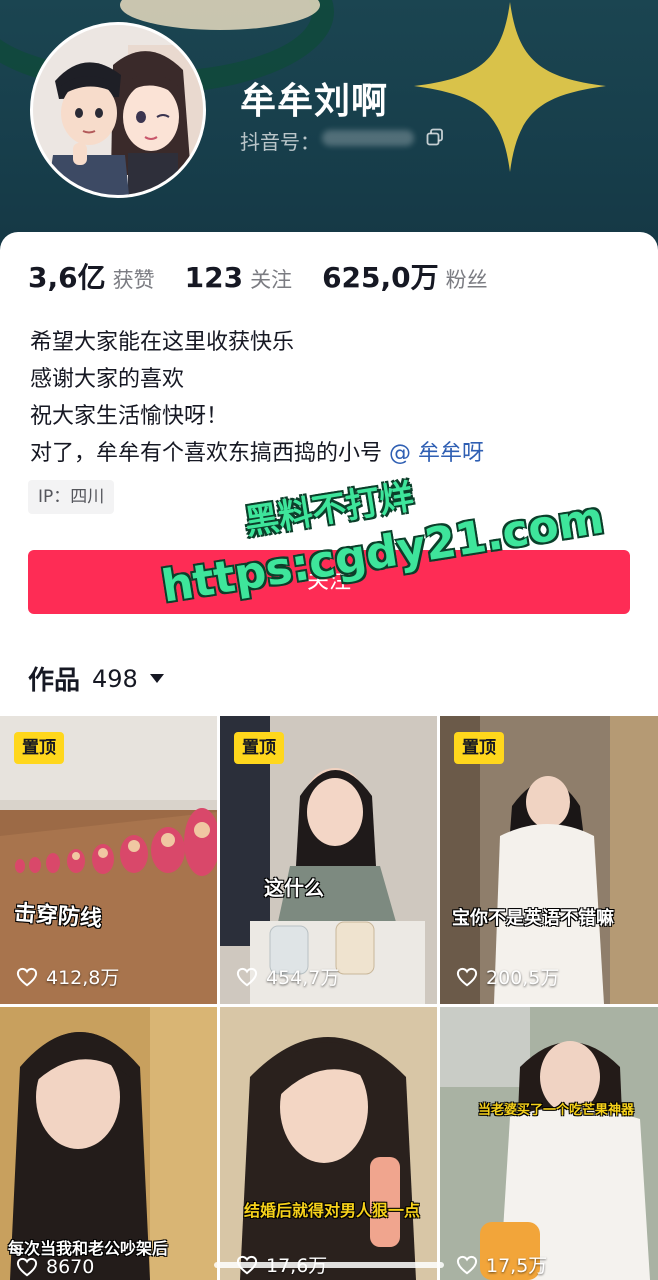 This screenshot has height=1280, width=658. Describe the element at coordinates (329, 1265) in the screenshot. I see `home-indicator` at that location.